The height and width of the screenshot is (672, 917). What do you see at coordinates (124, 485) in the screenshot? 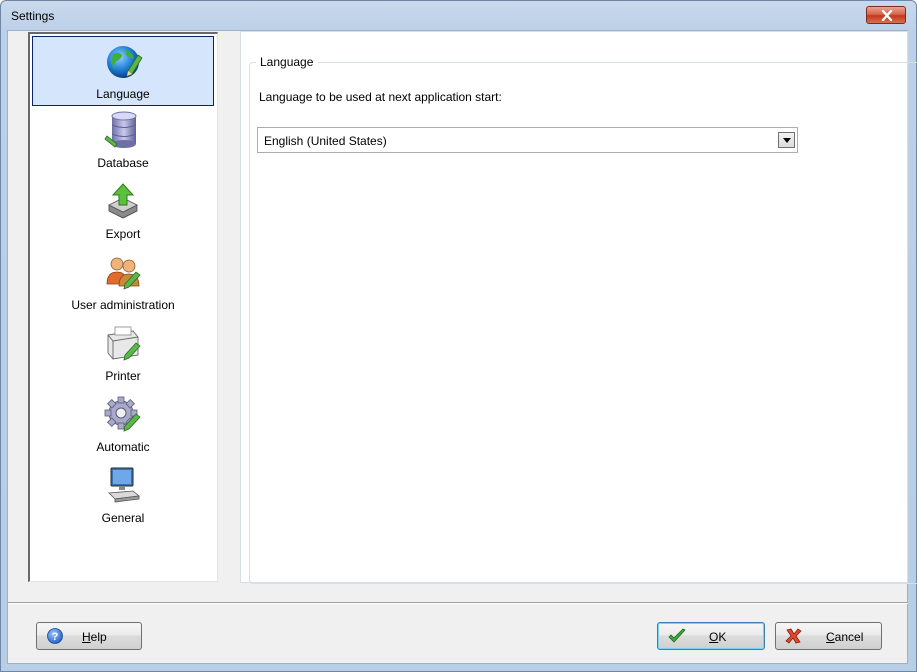
I see `computer-icon` at bounding box center [124, 485].